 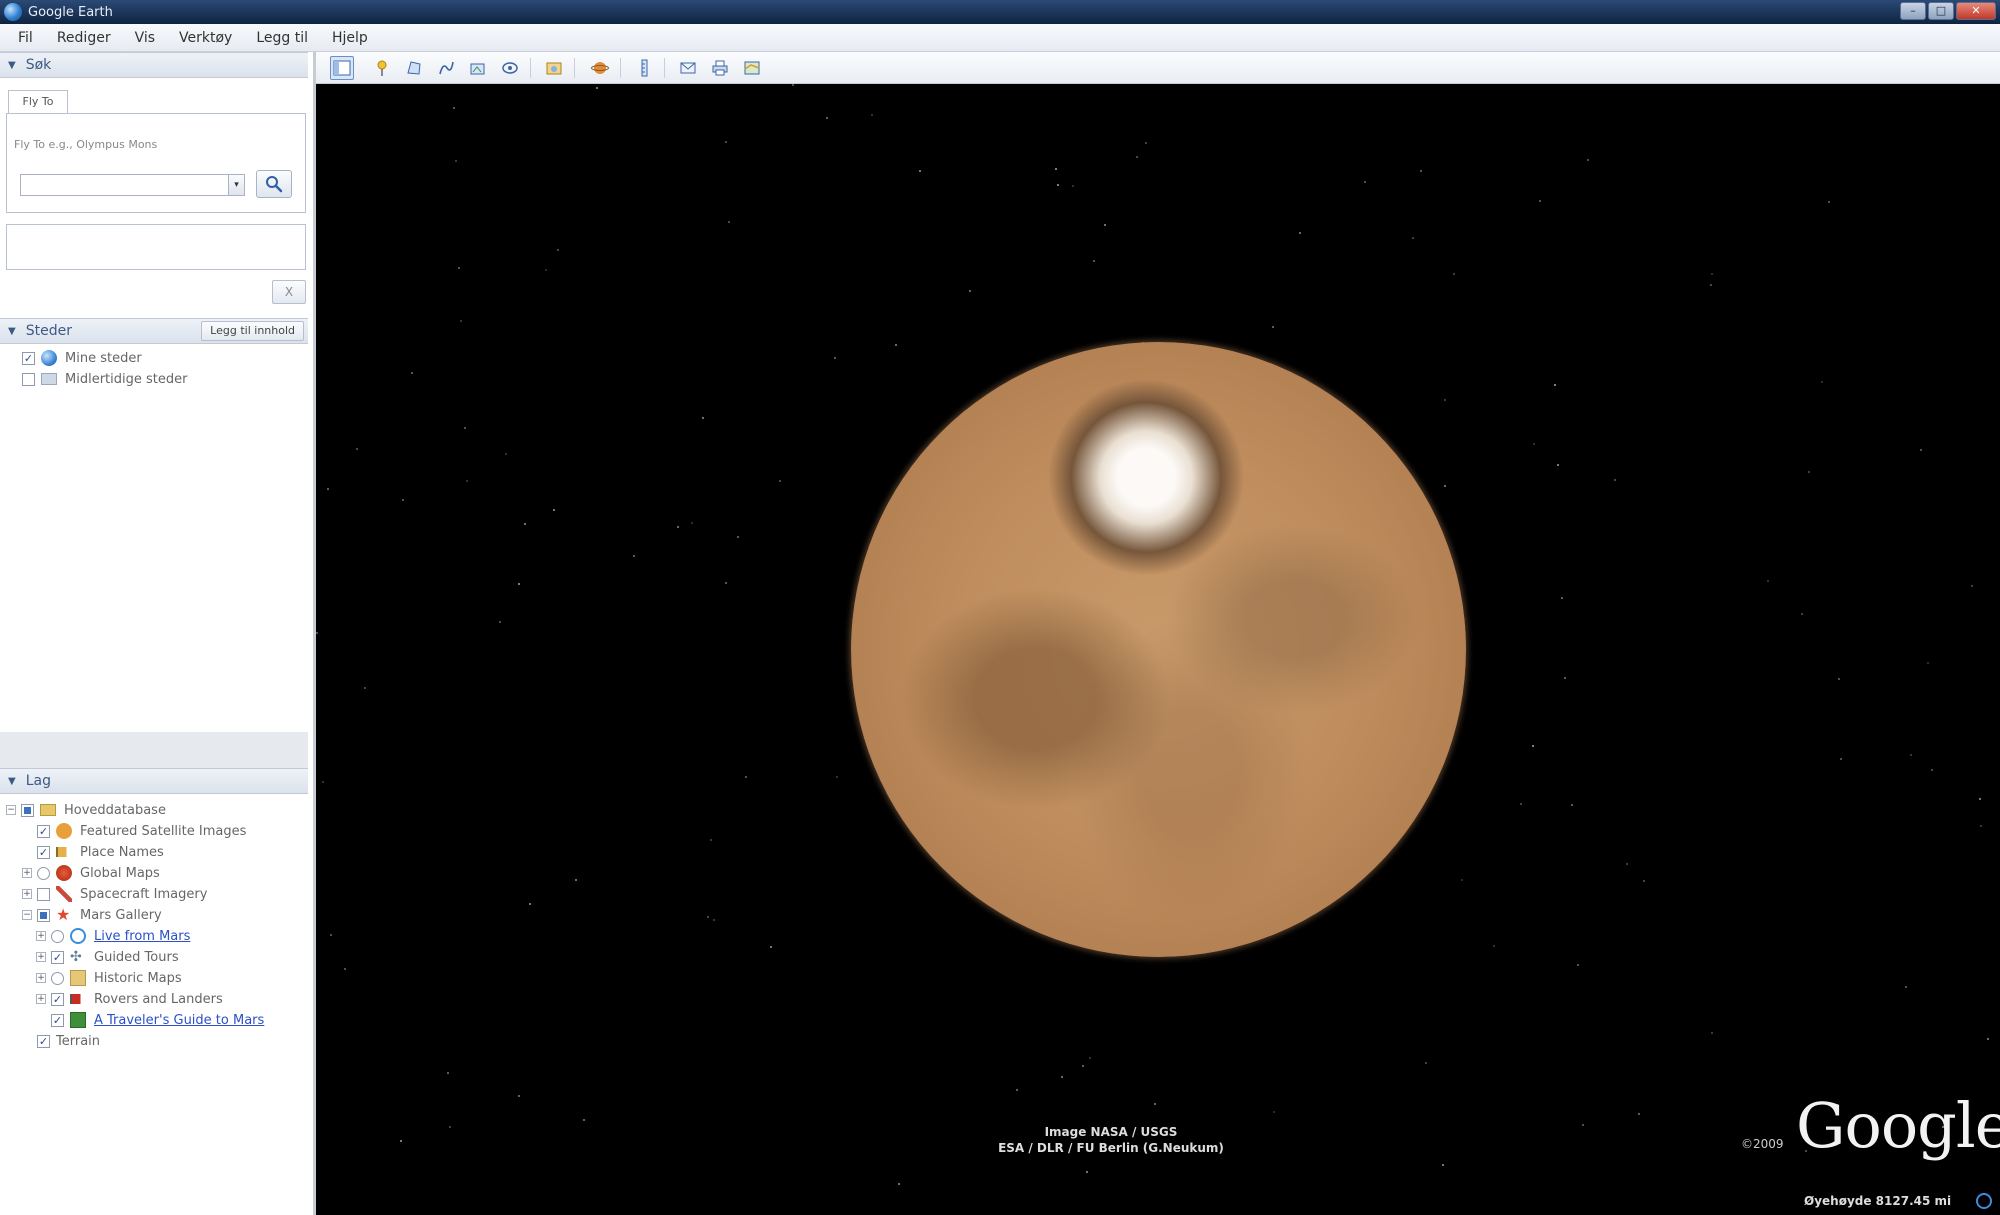 What do you see at coordinates (104, 379) in the screenshot?
I see `tree-item-temporary-places: Midlertidige steder` at bounding box center [104, 379].